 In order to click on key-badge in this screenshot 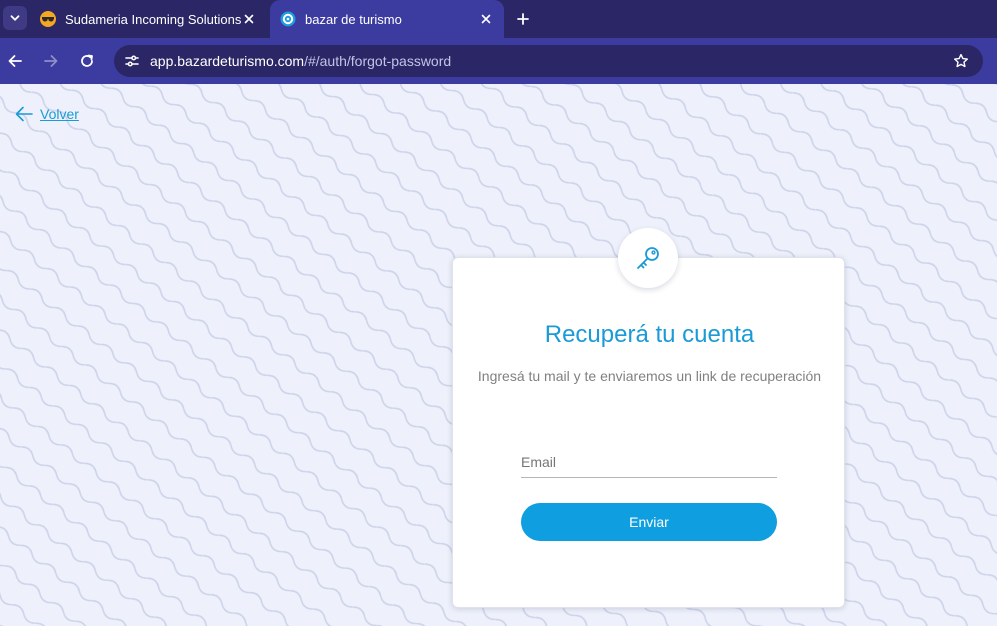, I will do `click(648, 258)`.